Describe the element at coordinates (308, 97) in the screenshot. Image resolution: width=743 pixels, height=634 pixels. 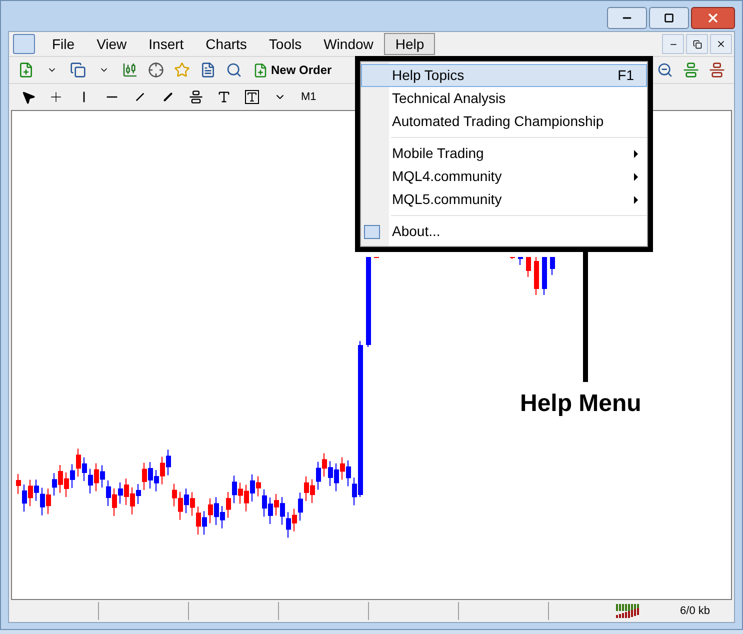
I see `timeframe-button: M1` at that location.